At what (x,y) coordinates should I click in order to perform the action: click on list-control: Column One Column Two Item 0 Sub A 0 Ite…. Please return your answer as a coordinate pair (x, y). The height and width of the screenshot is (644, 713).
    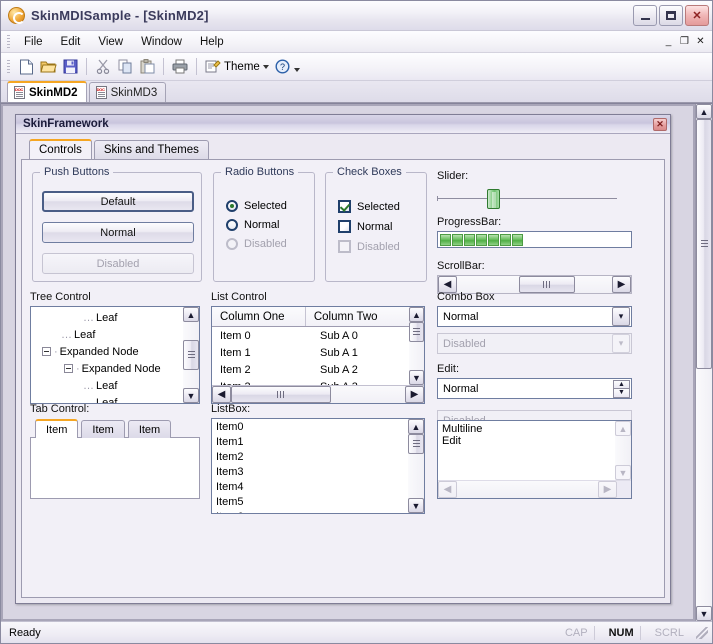
    Looking at the image, I should click on (318, 355).